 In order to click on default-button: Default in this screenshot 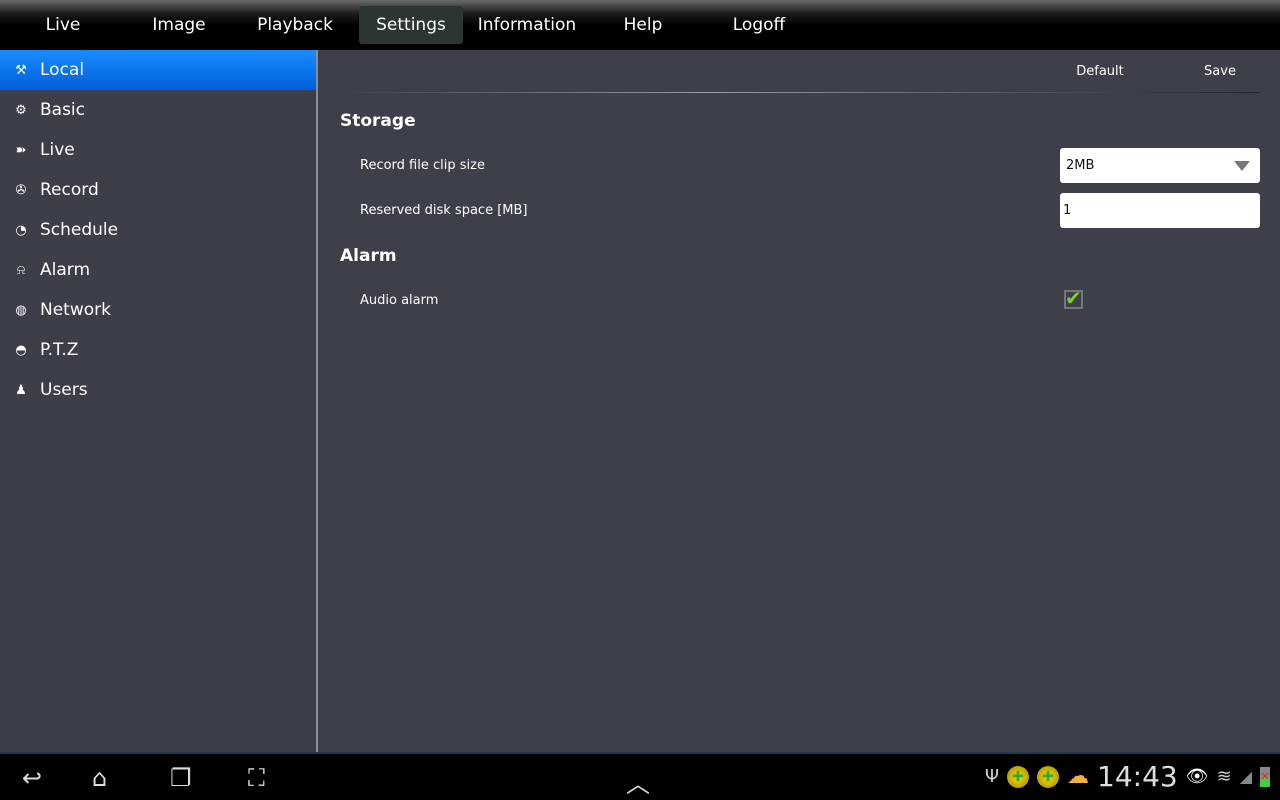, I will do `click(1100, 71)`.